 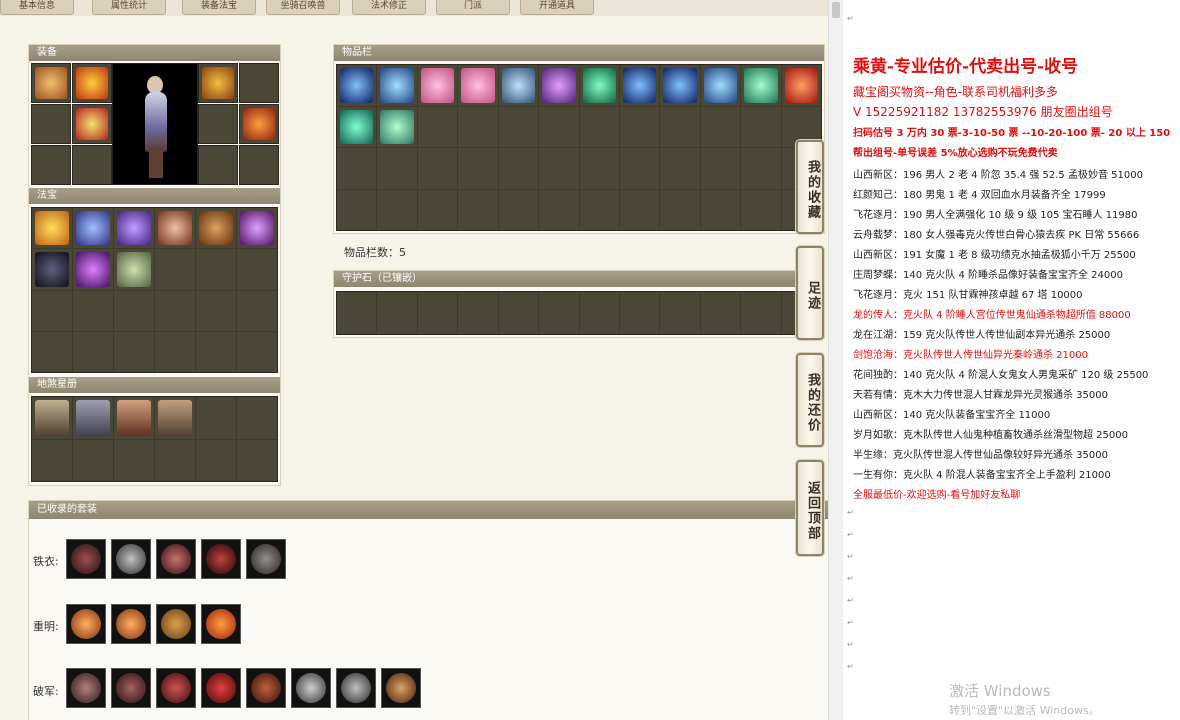 I want to click on tab-sect: 门派, so click(x=473, y=7).